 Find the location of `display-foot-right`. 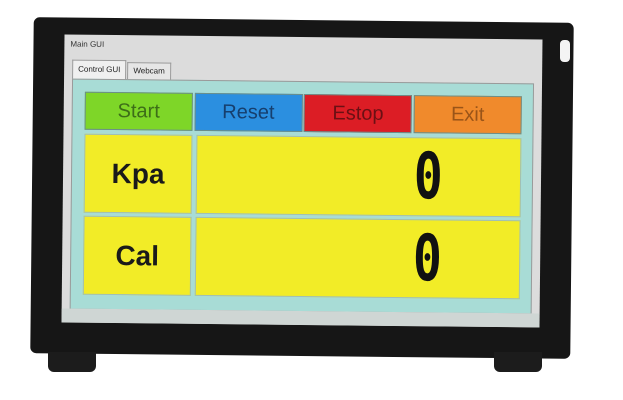

display-foot-right is located at coordinates (518, 362).